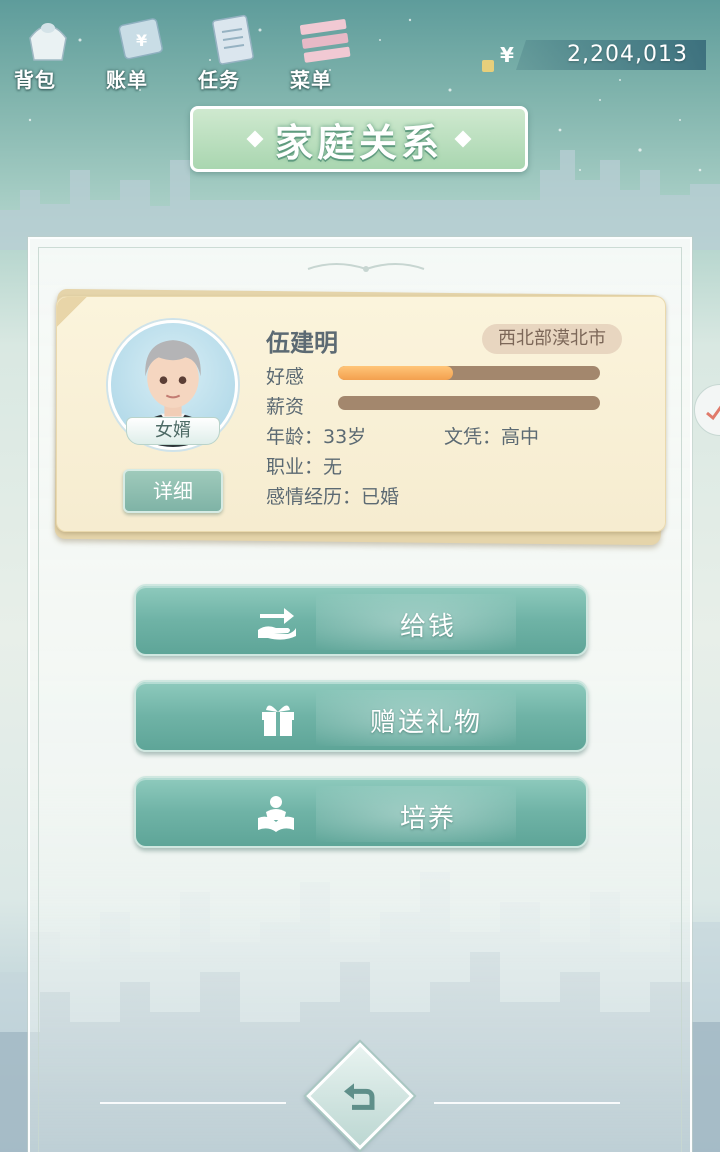  I want to click on relation-tag: 女婿, so click(173, 431).